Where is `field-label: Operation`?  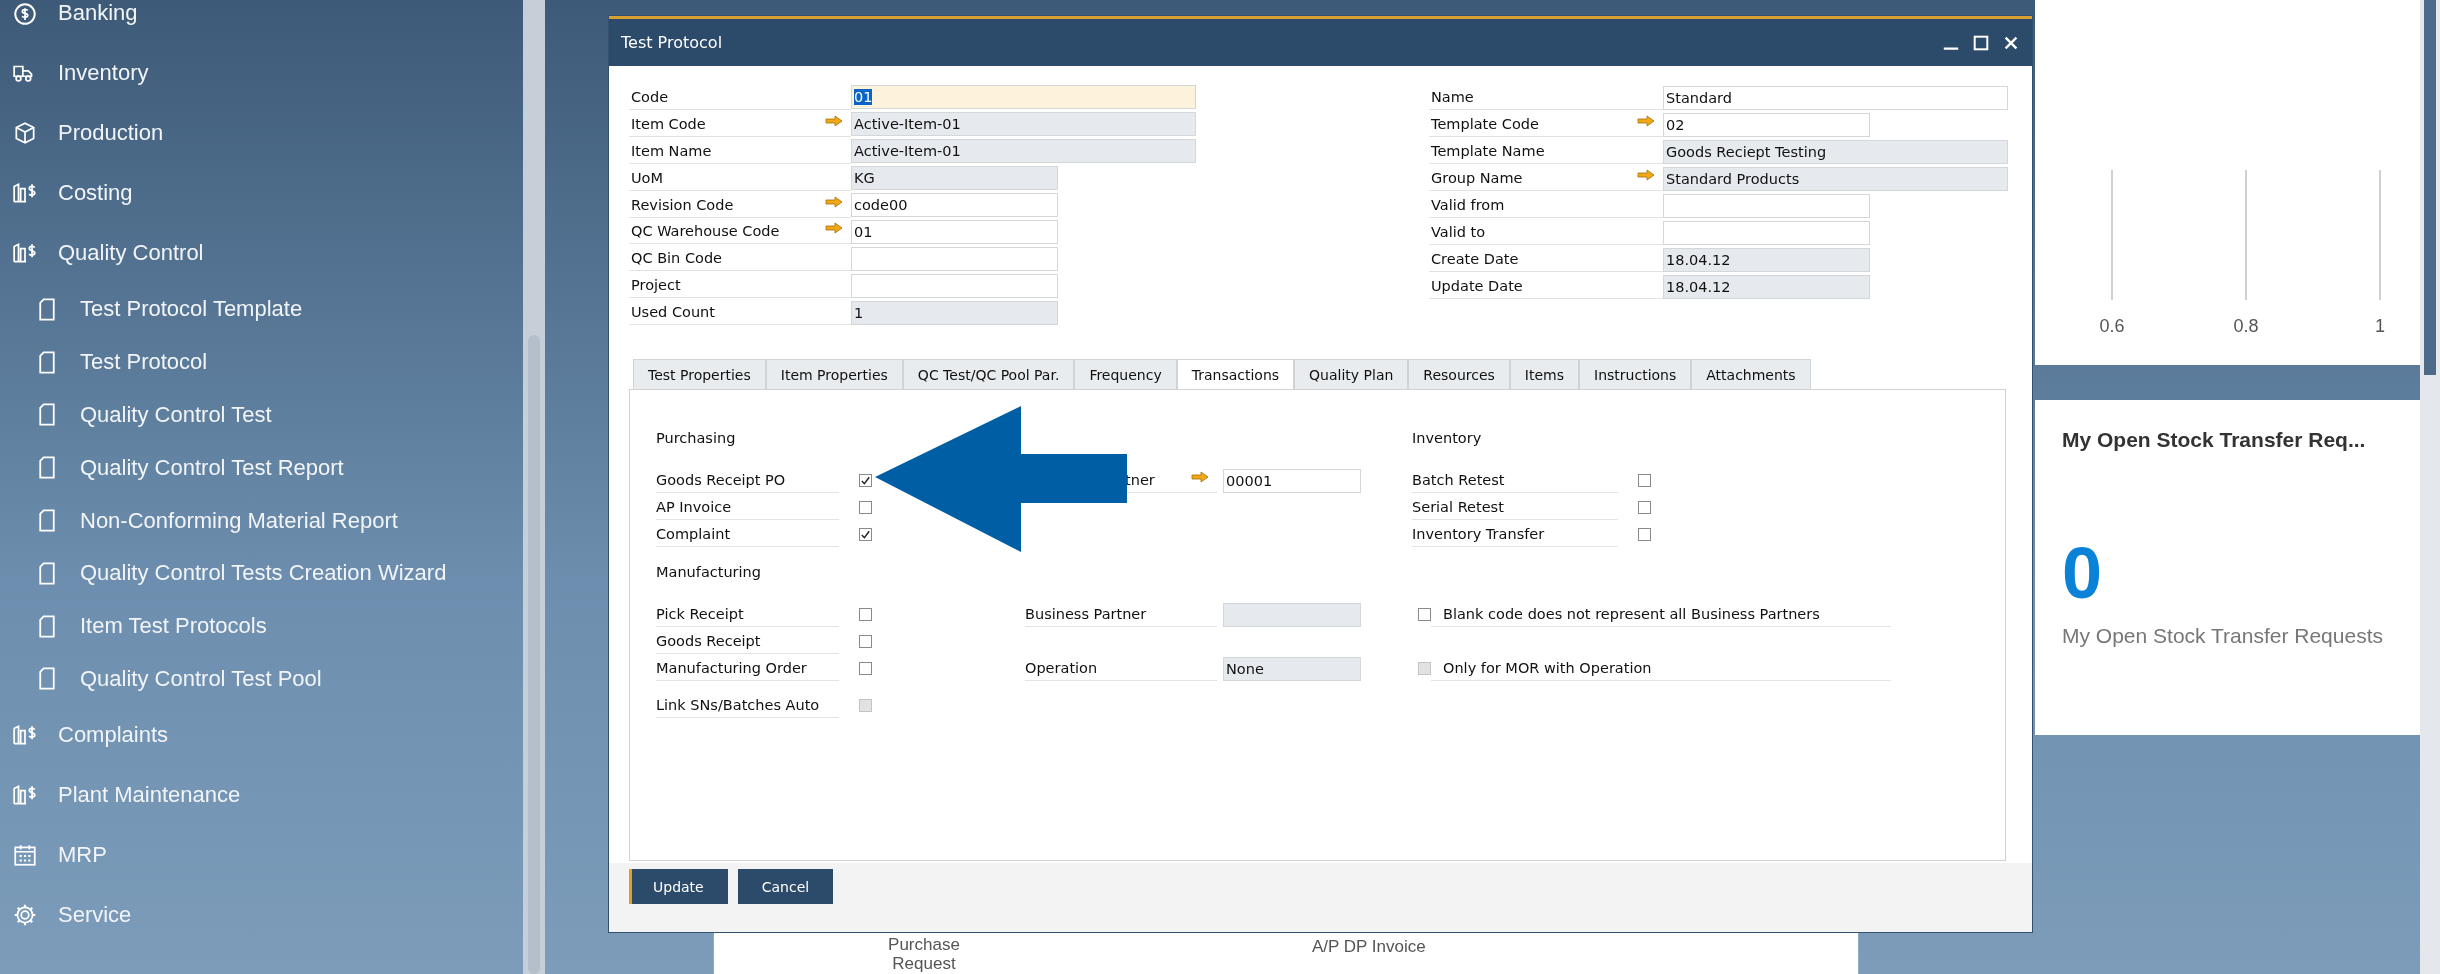
field-label: Operation is located at coordinates (1062, 668).